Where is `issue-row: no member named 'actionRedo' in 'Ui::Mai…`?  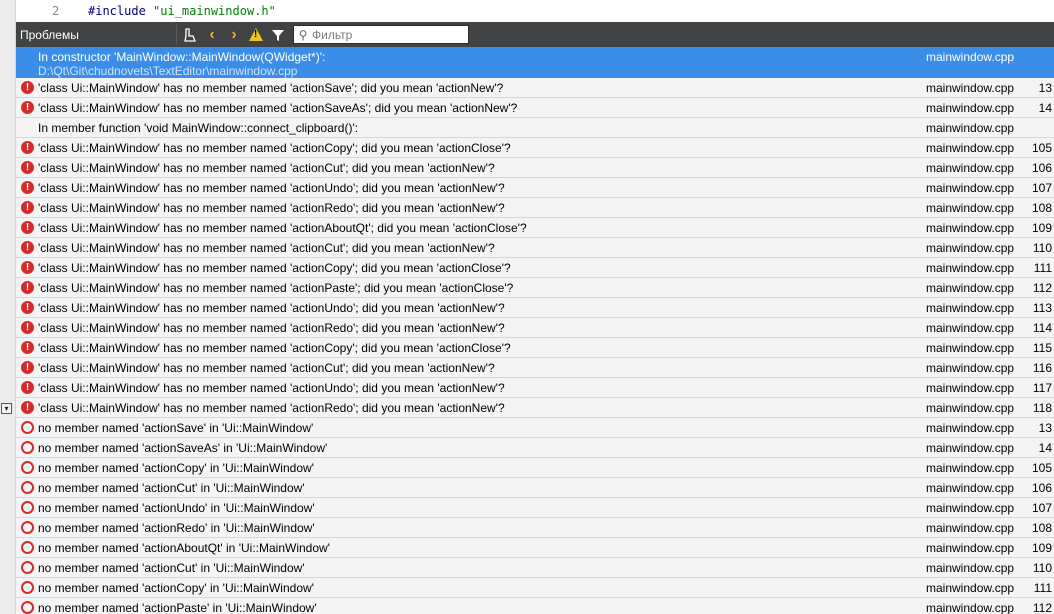
issue-row: no member named 'actionRedo' in 'Ui::Mai… is located at coordinates (535, 528).